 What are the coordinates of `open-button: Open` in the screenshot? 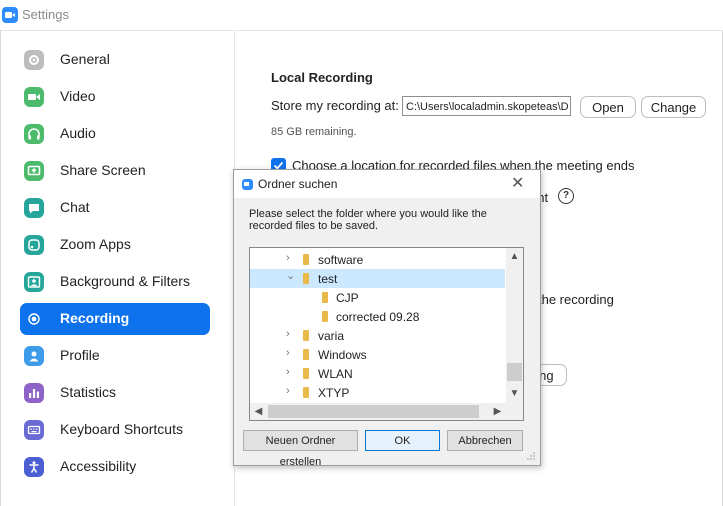 It's located at (608, 107).